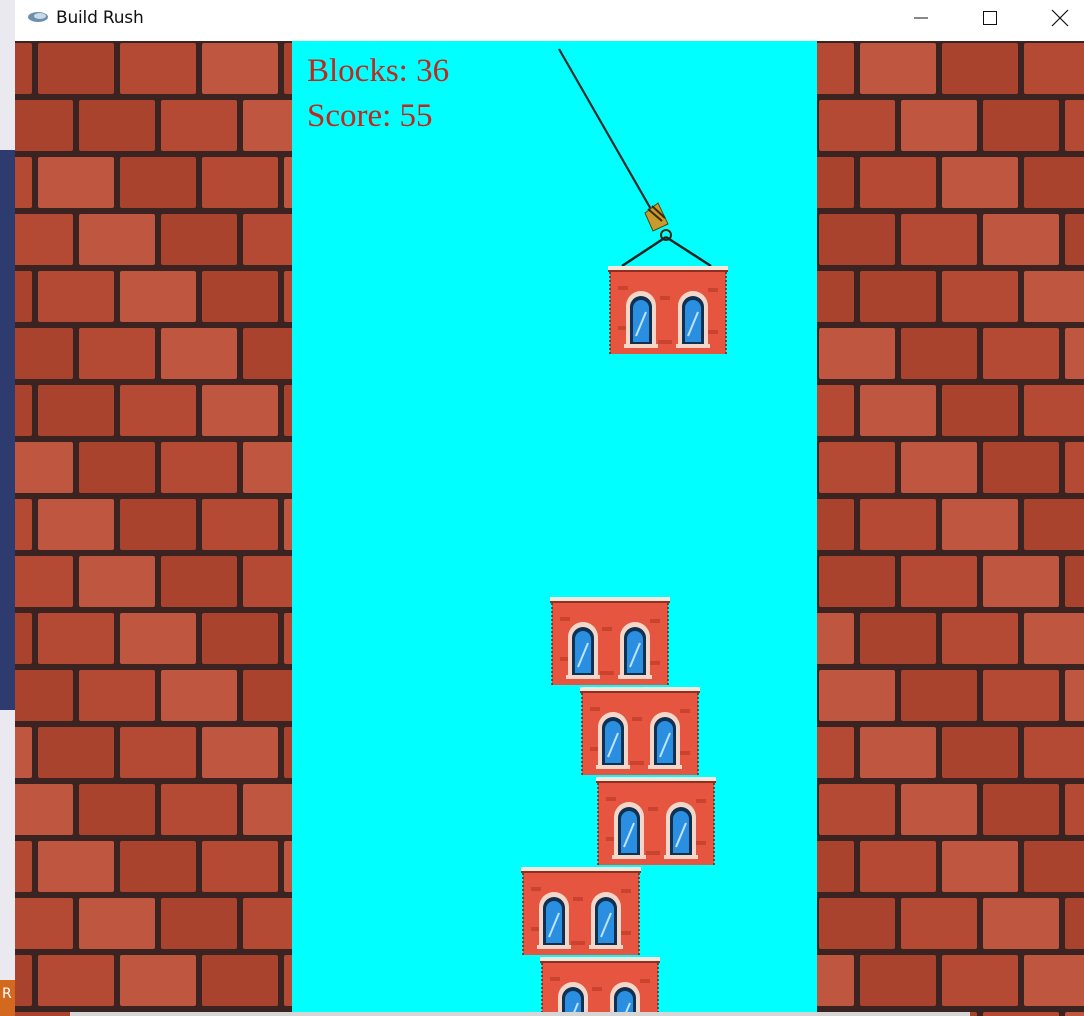 The width and height of the screenshot is (1084, 1016). Describe the element at coordinates (520, 1014) in the screenshot. I see `taskbar-edge` at that location.